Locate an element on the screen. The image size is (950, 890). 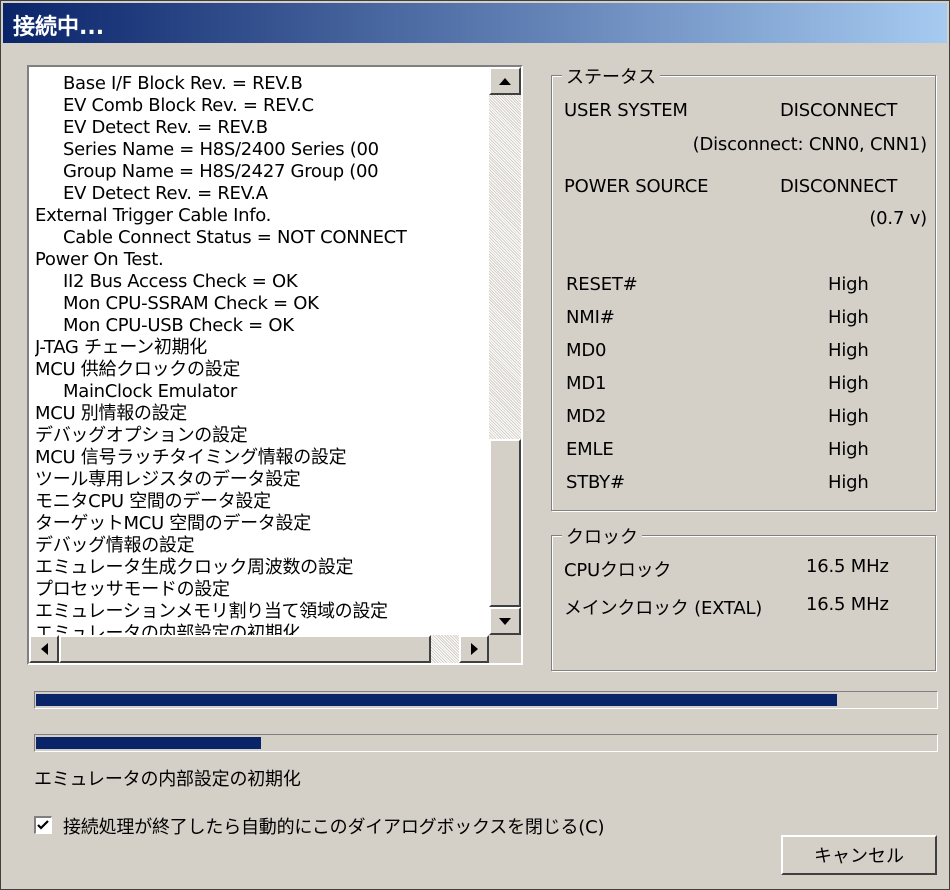
cancel-button: キャンセル is located at coordinates (859, 855).